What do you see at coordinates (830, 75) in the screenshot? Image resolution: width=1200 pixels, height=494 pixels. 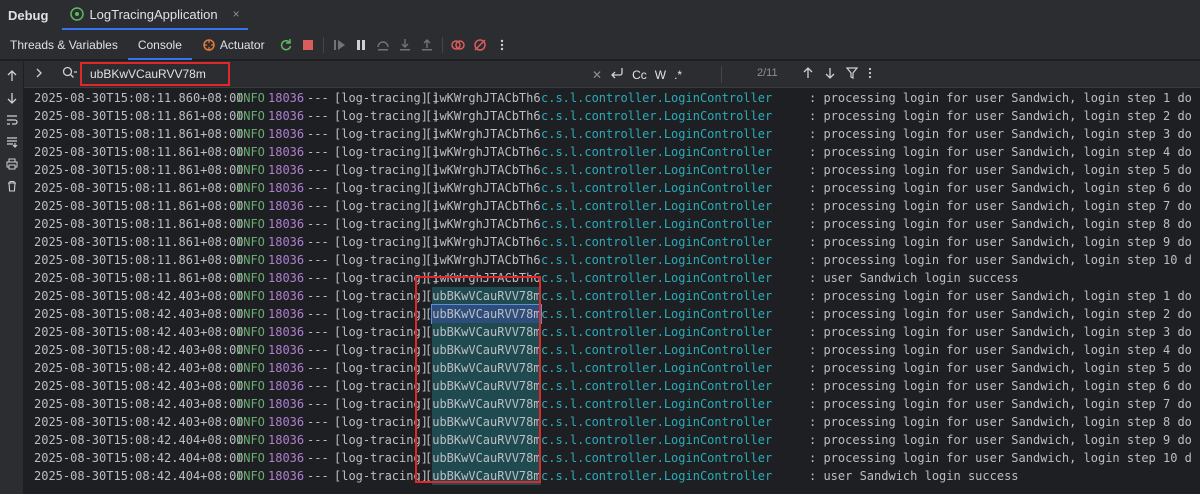 I see `next-occurrence-icon` at bounding box center [830, 75].